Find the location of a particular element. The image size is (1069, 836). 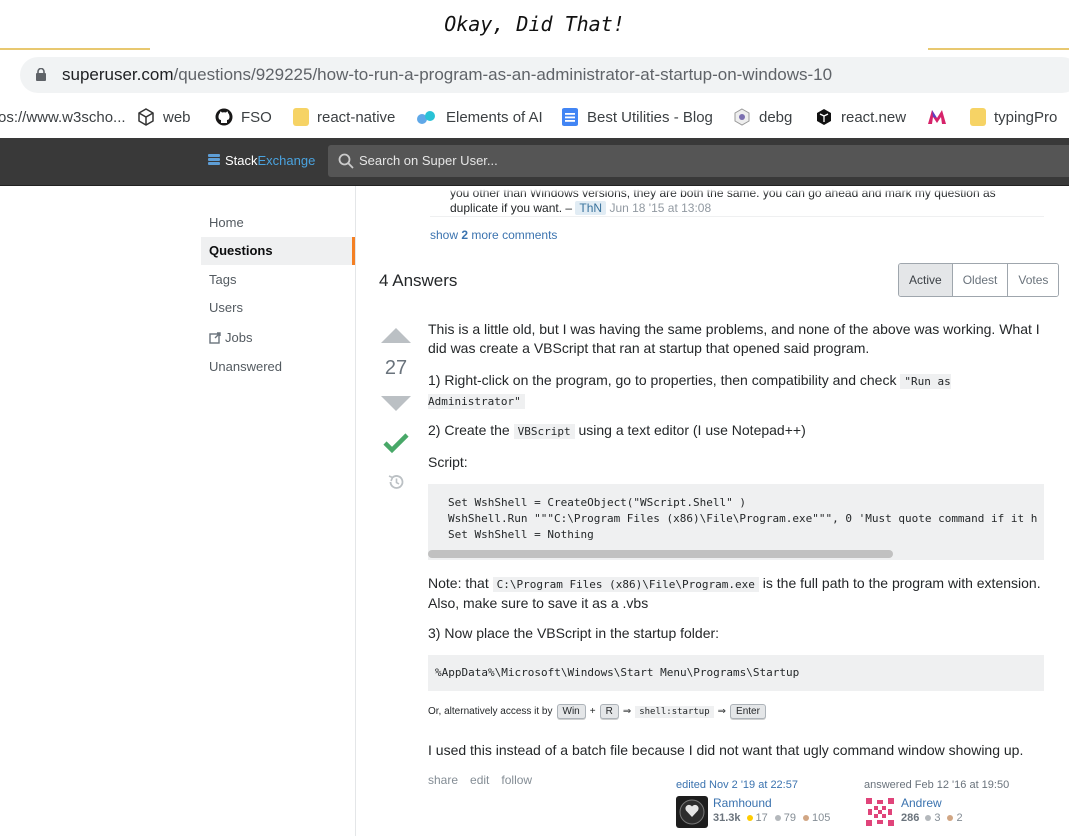

downvote-arrow-icon is located at coordinates (396, 403).